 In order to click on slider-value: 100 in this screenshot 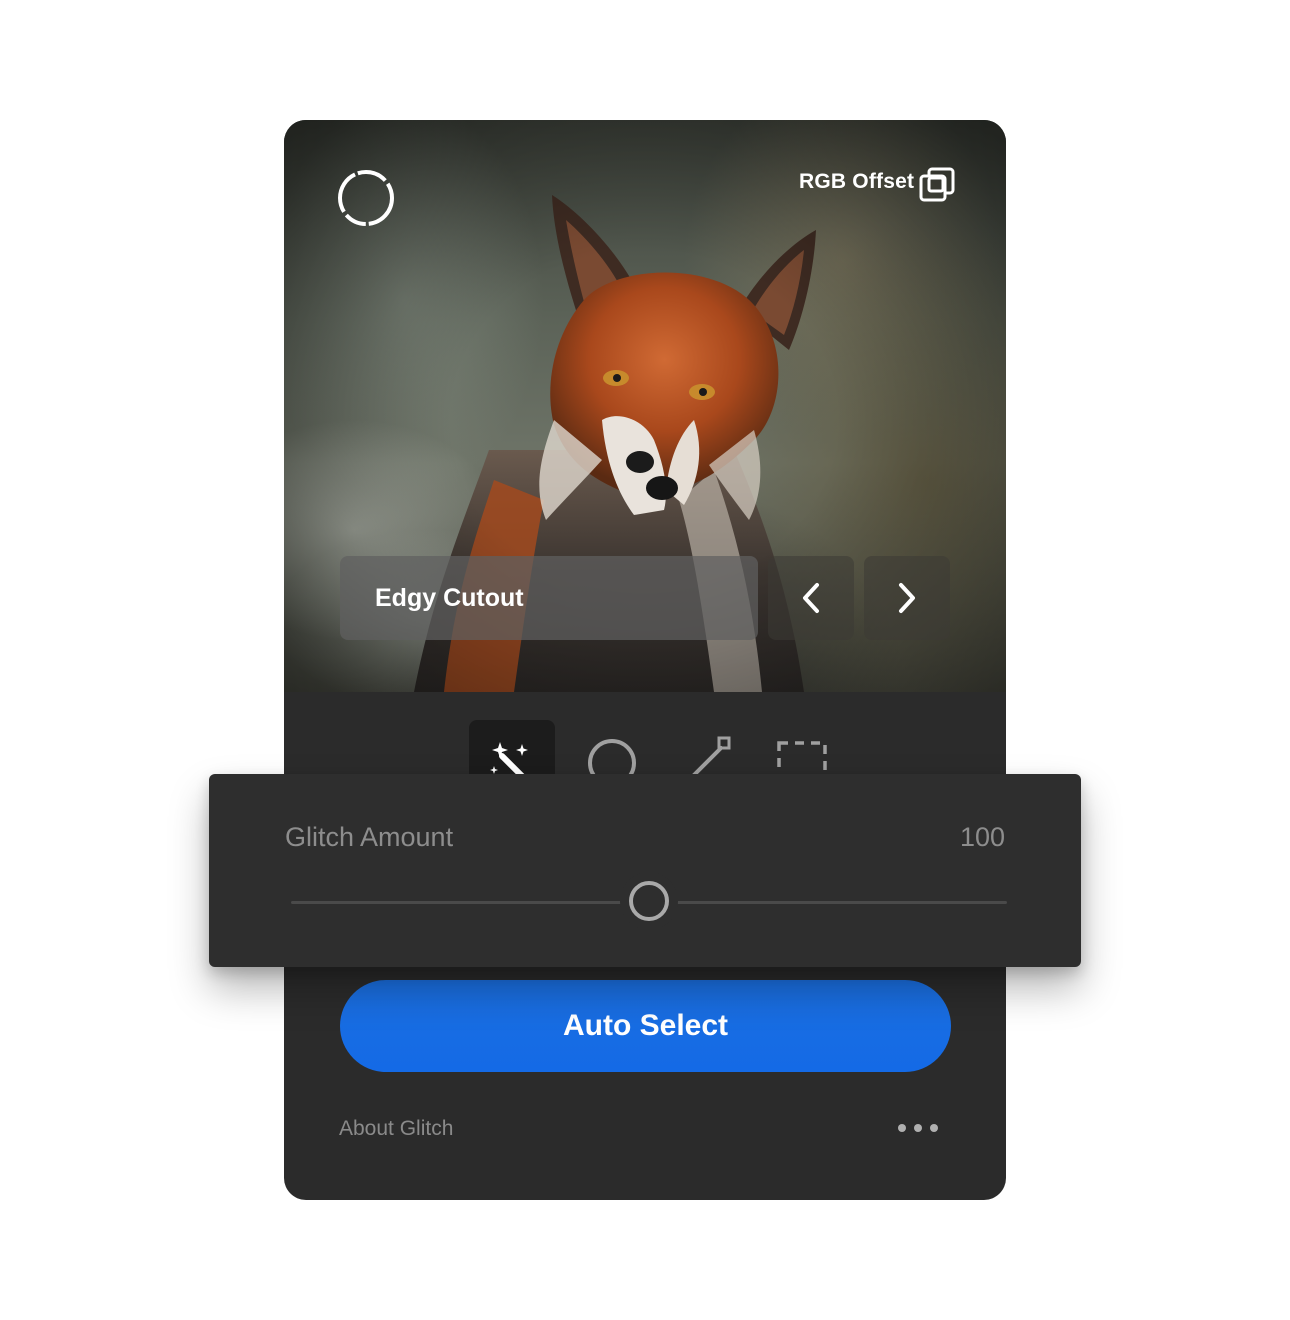, I will do `click(982, 837)`.